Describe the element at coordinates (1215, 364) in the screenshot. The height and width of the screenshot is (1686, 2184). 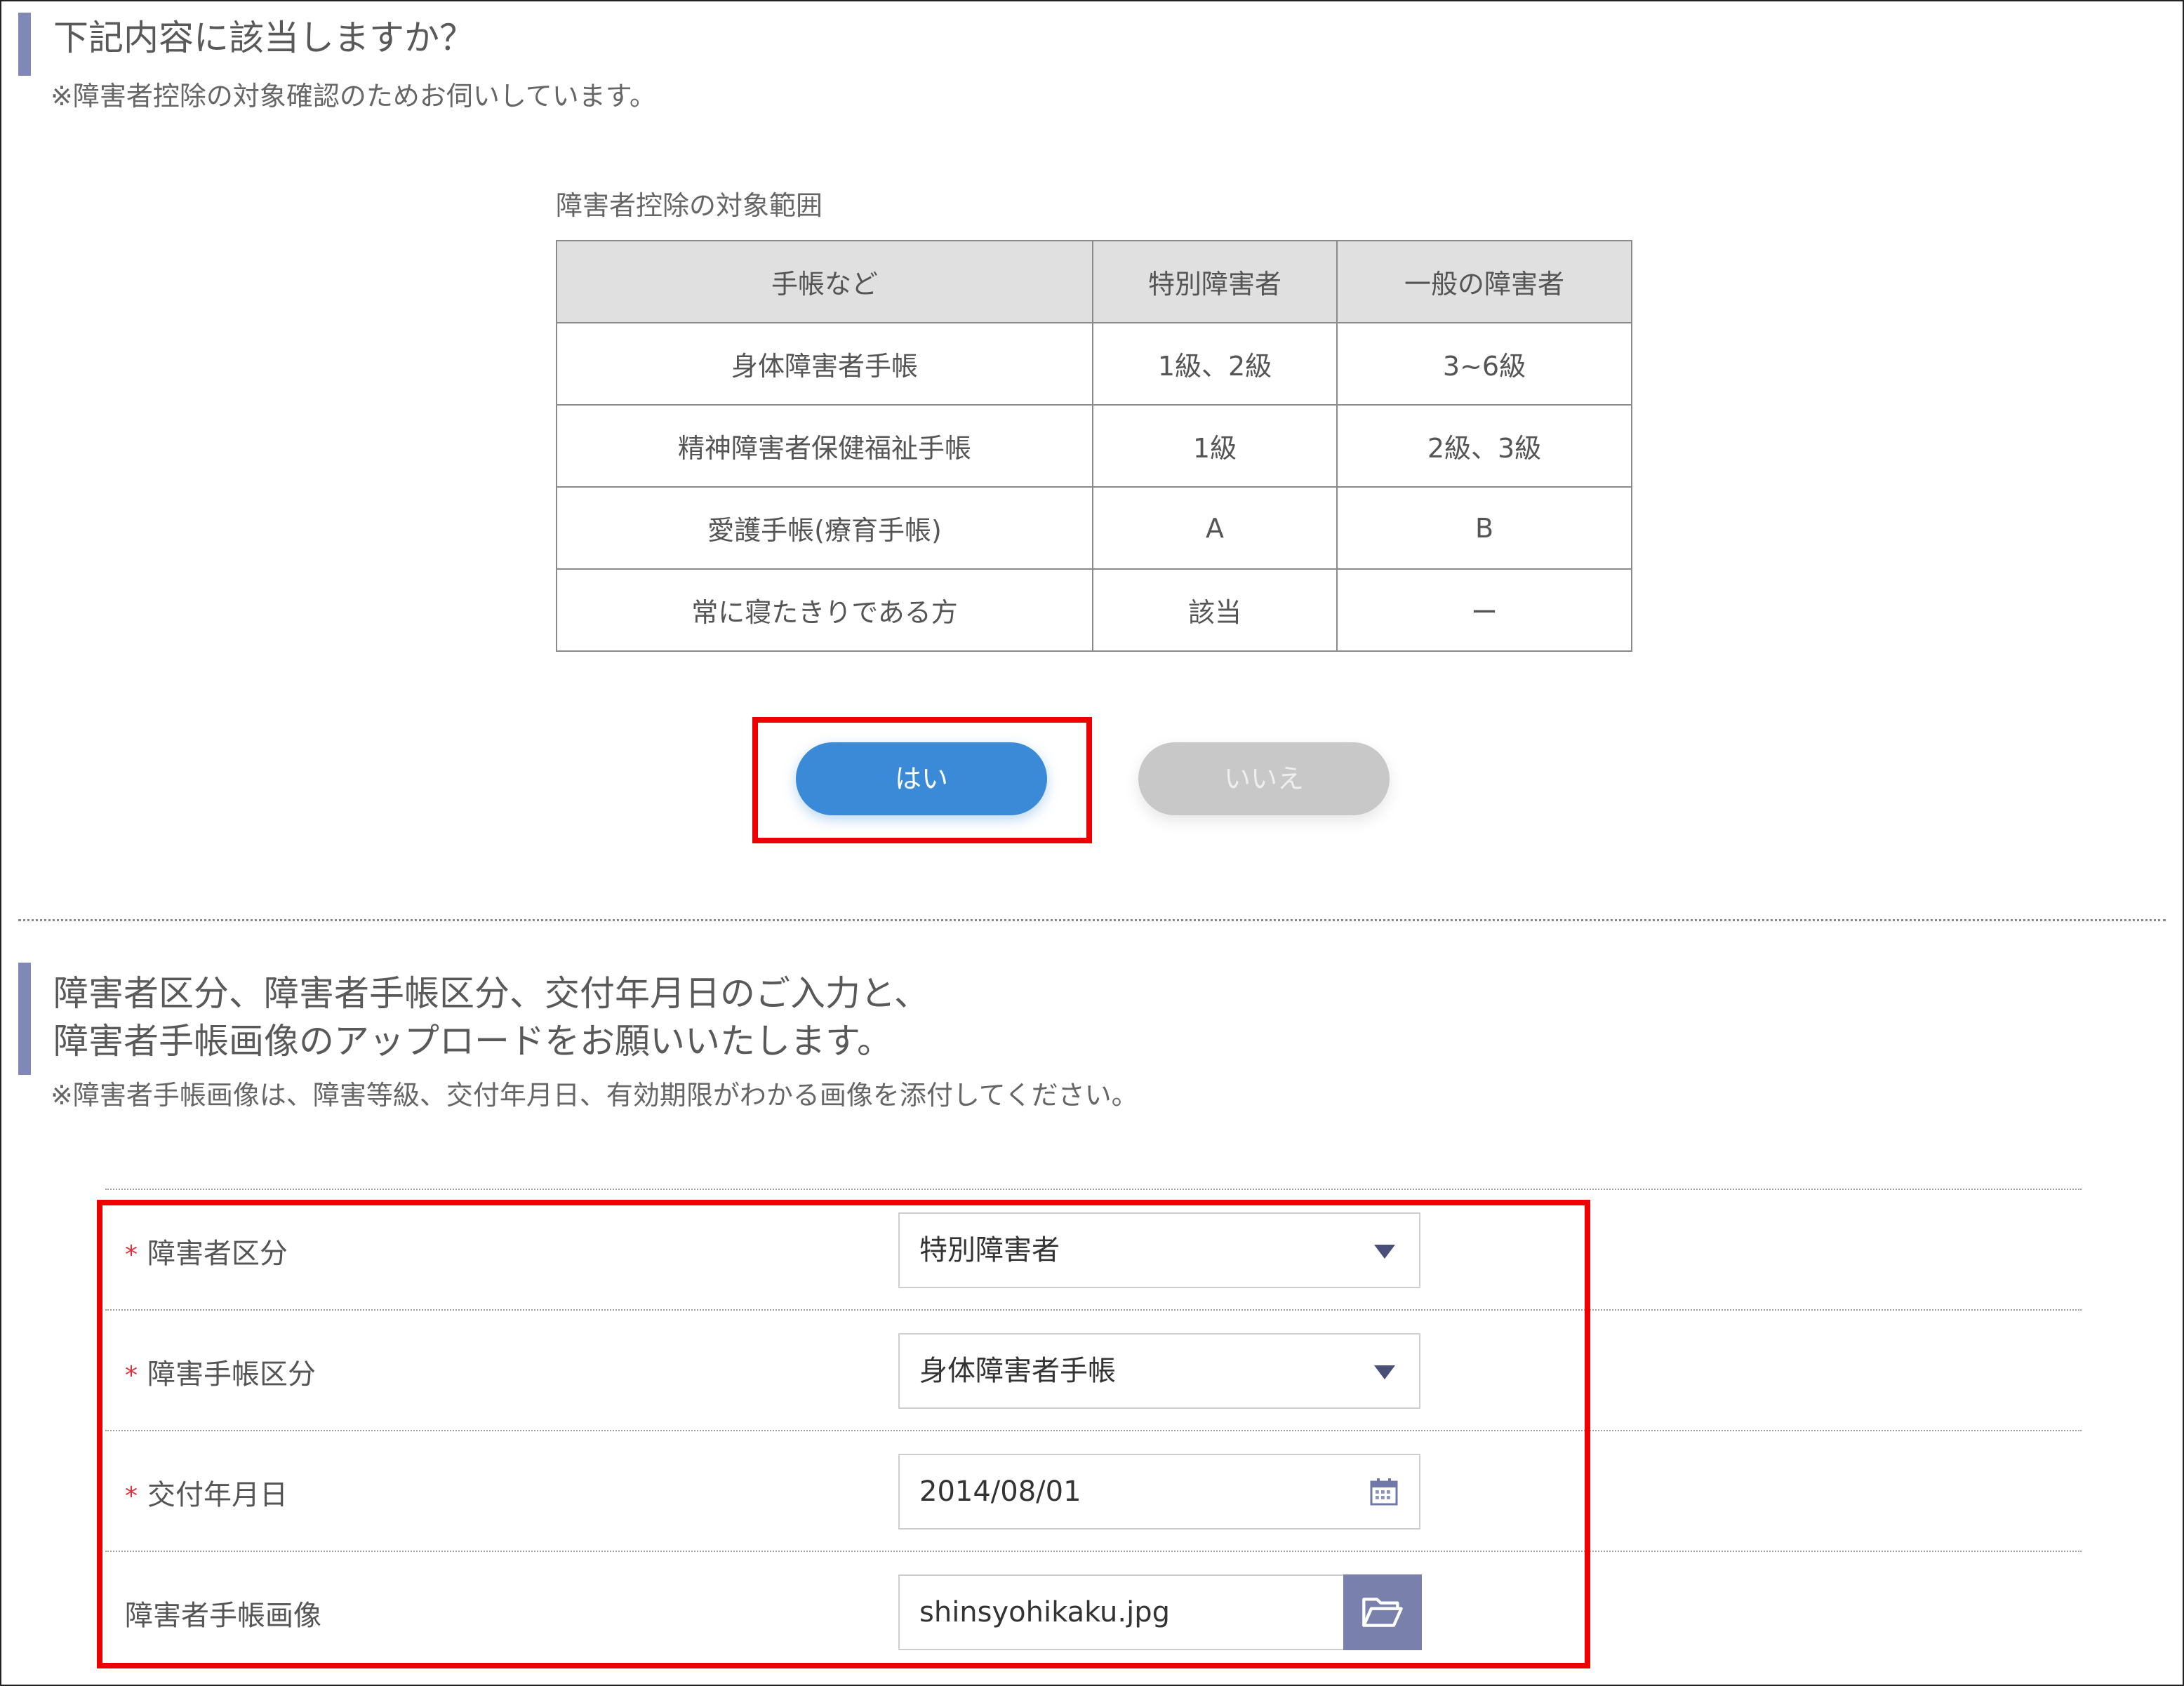
I see `table-cell: 1級、2級` at that location.